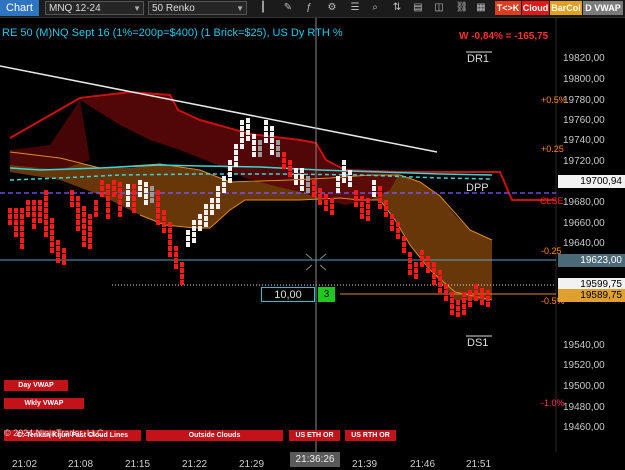 The height and width of the screenshot is (470, 625). Describe the element at coordinates (36, 385) in the screenshot. I see `day-vwap-button: Day VWAP` at that location.